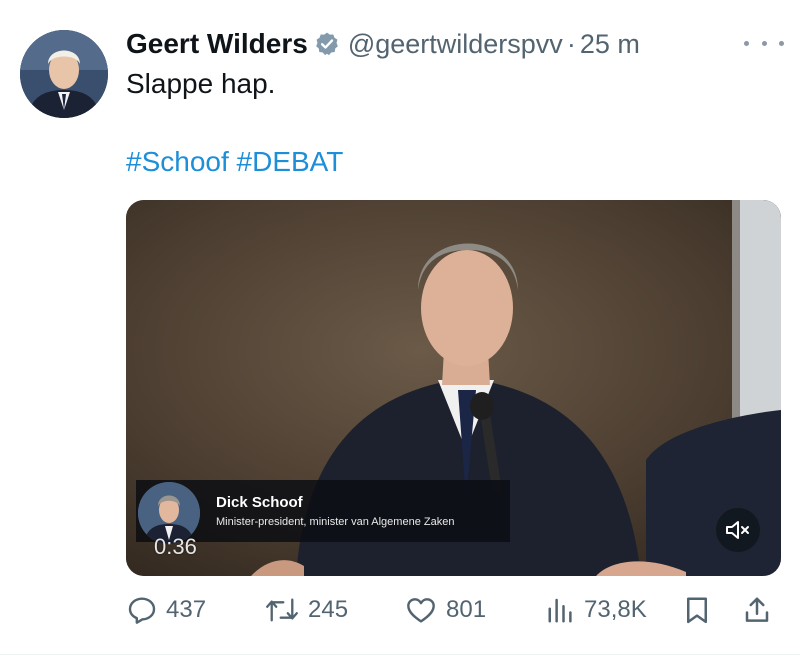 The image size is (800, 657). What do you see at coordinates (142, 610) in the screenshot?
I see `reply-icon` at bounding box center [142, 610].